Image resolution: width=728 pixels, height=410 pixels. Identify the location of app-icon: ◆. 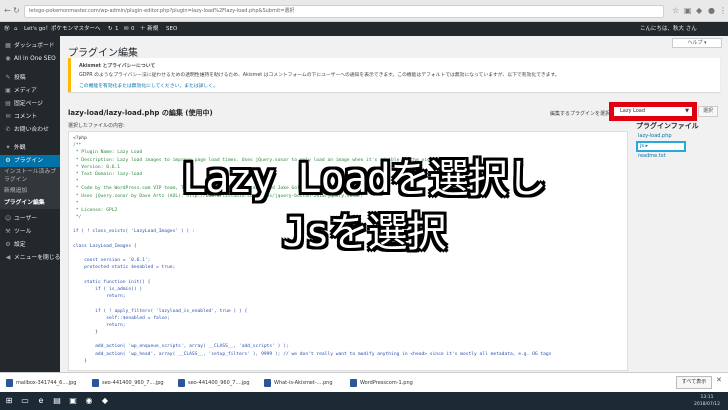
(105, 401).